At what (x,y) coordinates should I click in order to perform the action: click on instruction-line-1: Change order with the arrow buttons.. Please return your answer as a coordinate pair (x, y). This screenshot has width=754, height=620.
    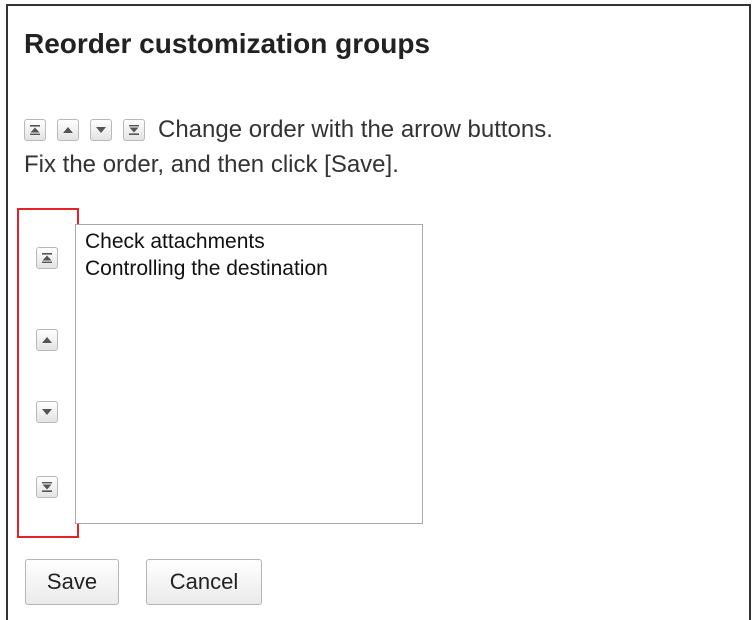
    Looking at the image, I should click on (384, 129).